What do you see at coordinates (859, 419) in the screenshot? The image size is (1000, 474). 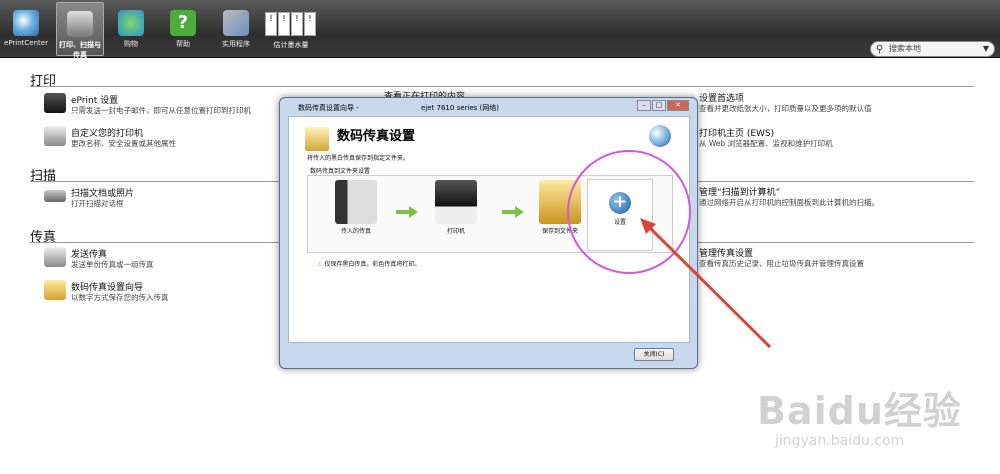 I see `baidu-watermark: Baidu经验 jingyan.baidu.com` at bounding box center [859, 419].